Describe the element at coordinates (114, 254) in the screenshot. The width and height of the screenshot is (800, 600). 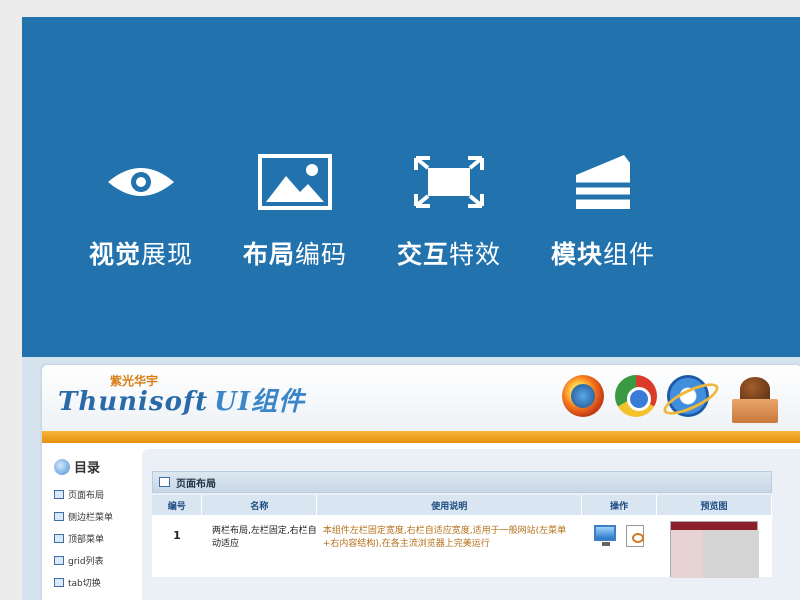
I see `feature-label-bold: 视觉` at that location.